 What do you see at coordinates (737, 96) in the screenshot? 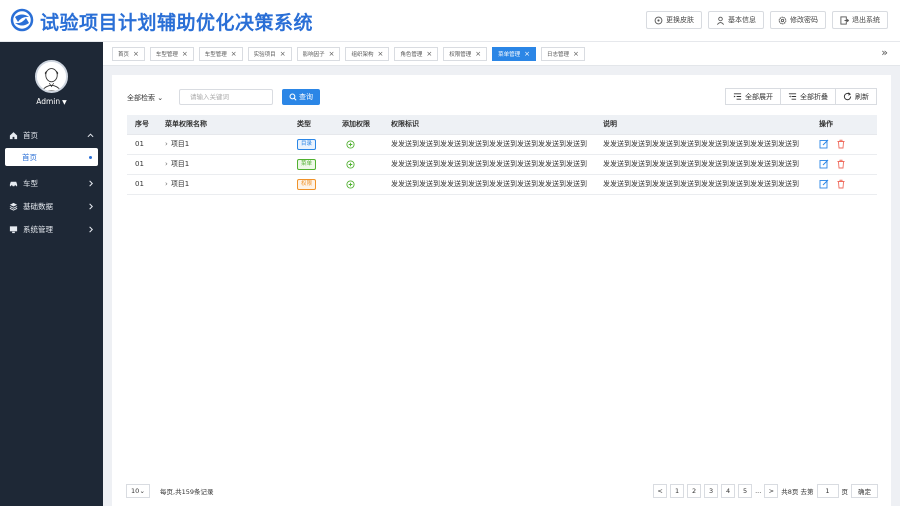
I see `expand-icon` at bounding box center [737, 96].